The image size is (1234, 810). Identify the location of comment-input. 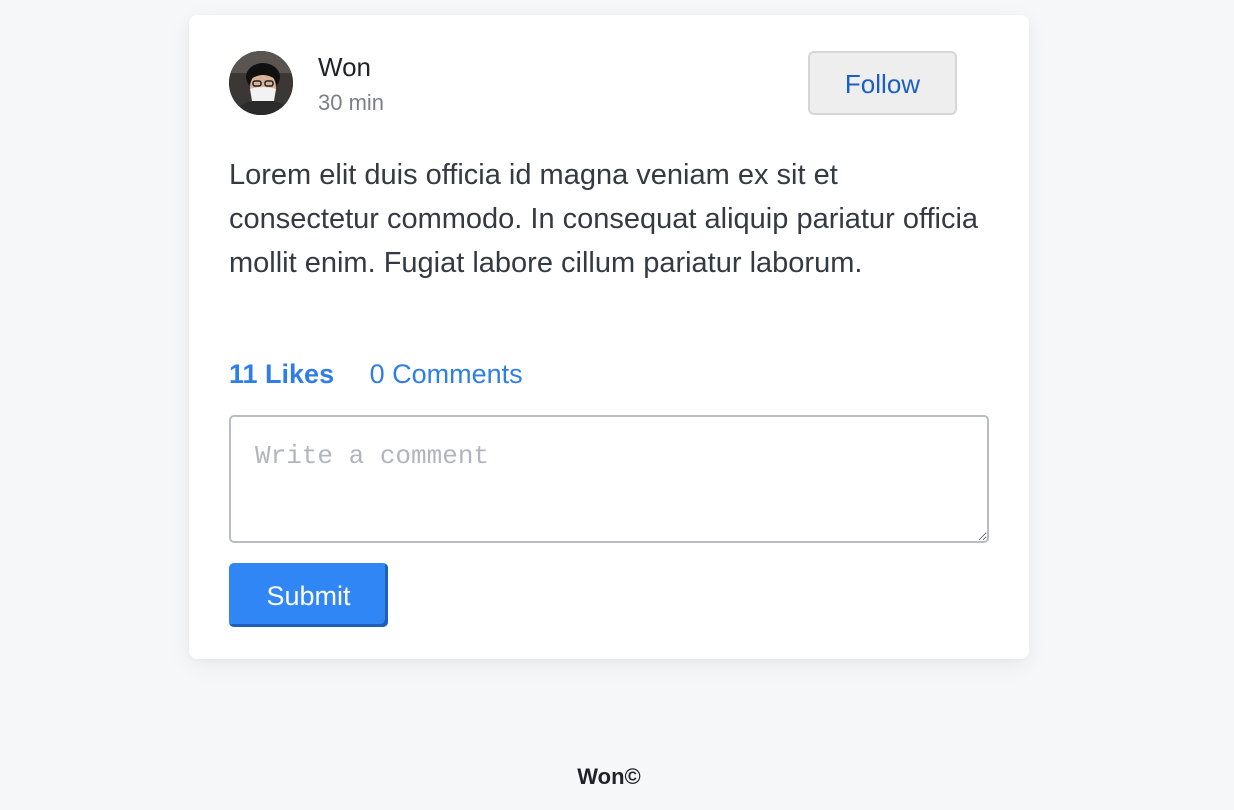
(609, 479).